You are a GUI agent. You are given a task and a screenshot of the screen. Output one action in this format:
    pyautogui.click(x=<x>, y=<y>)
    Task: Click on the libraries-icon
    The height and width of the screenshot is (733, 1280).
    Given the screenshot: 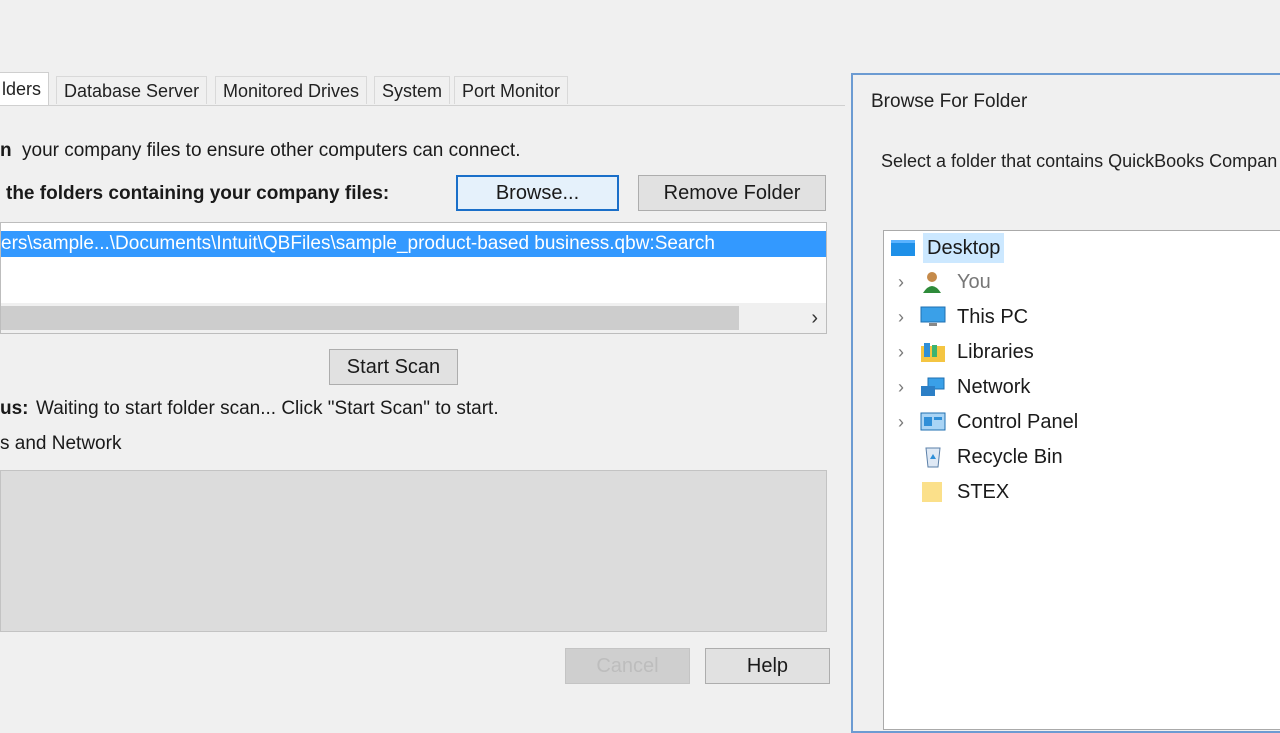 What is the action you would take?
    pyautogui.click(x=933, y=352)
    